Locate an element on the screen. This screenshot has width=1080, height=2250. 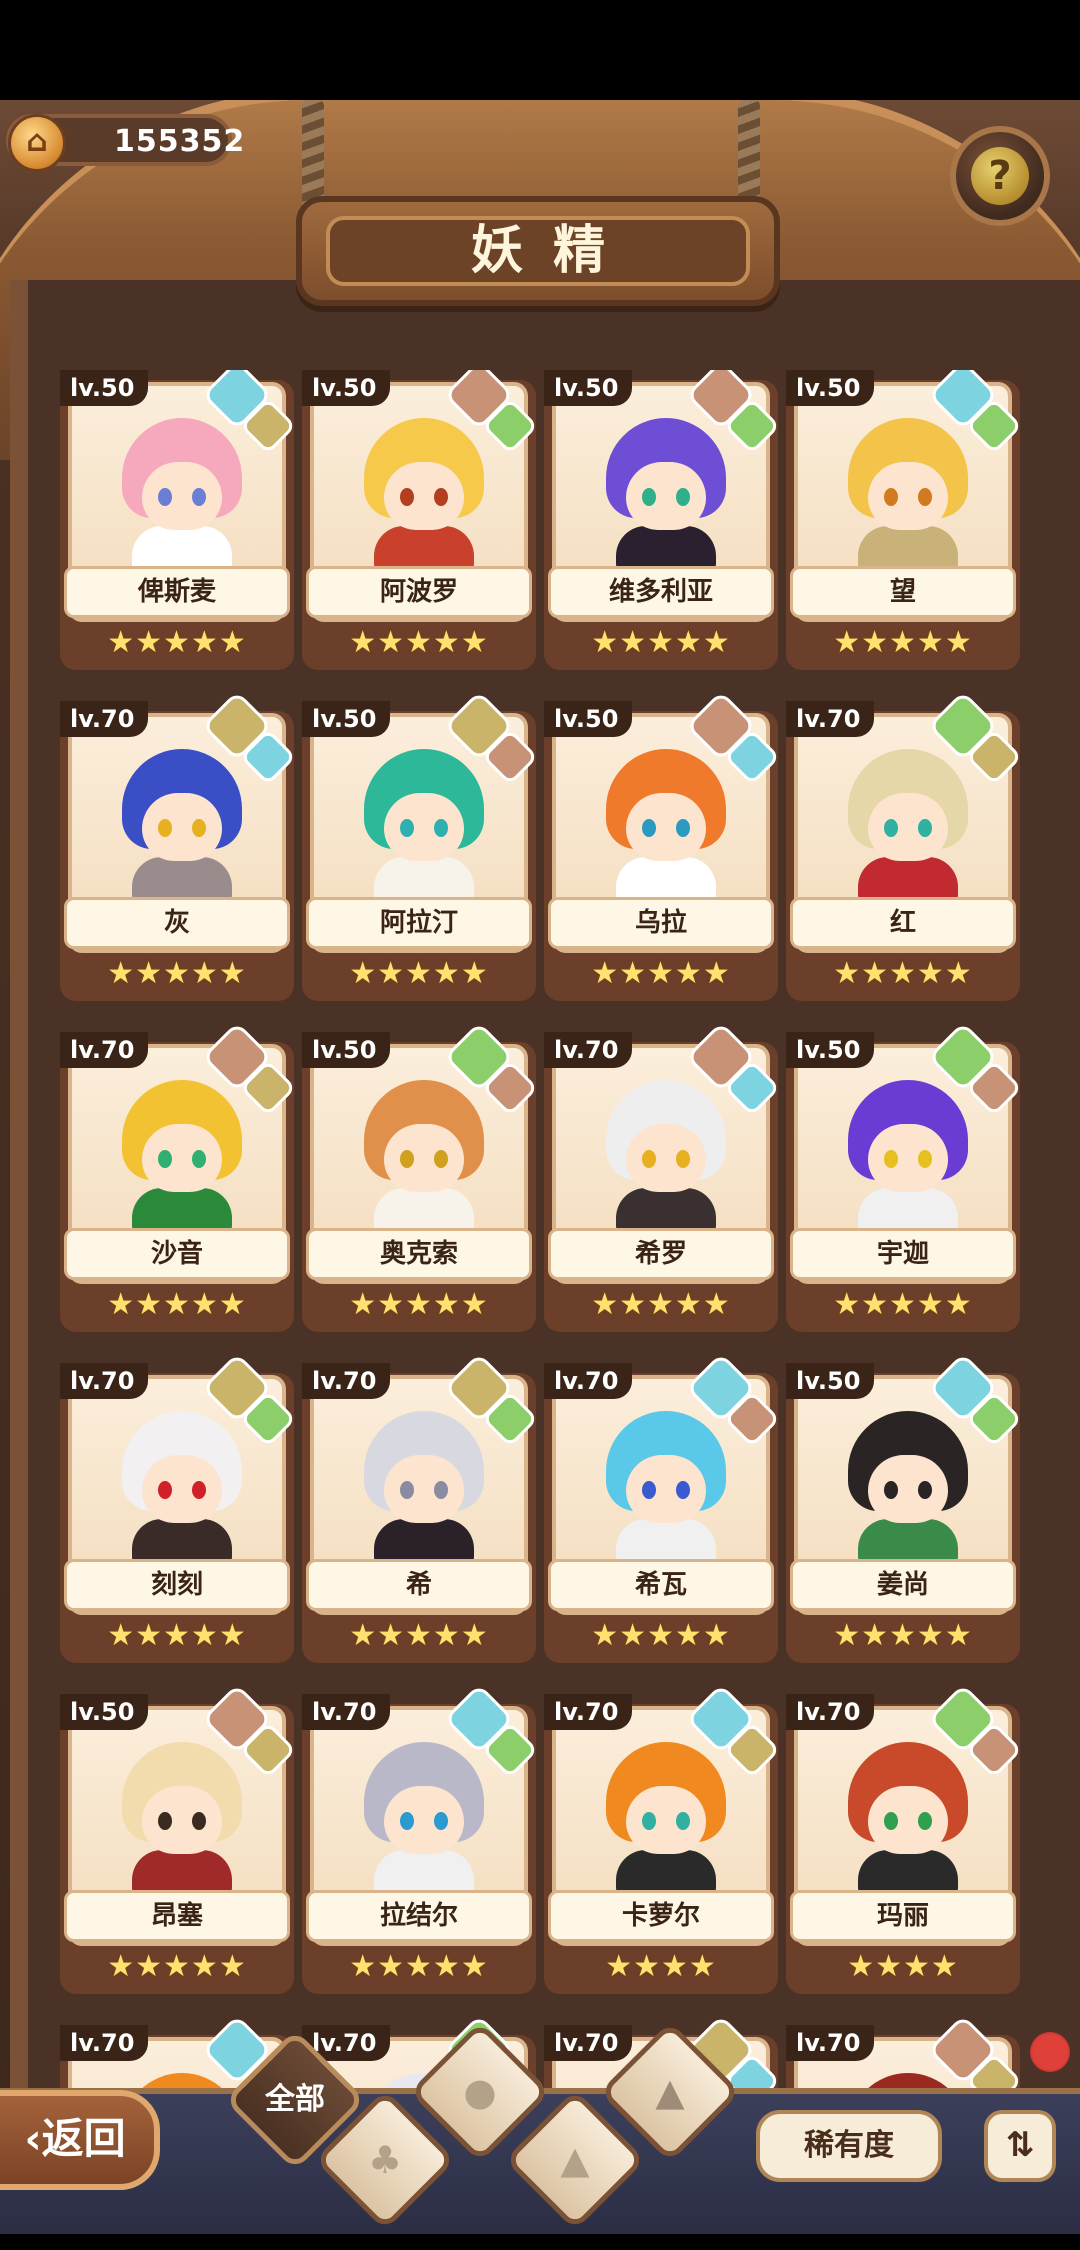
fairy-card: lv.70 希 ★★★★★ is located at coordinates (420, 1507).